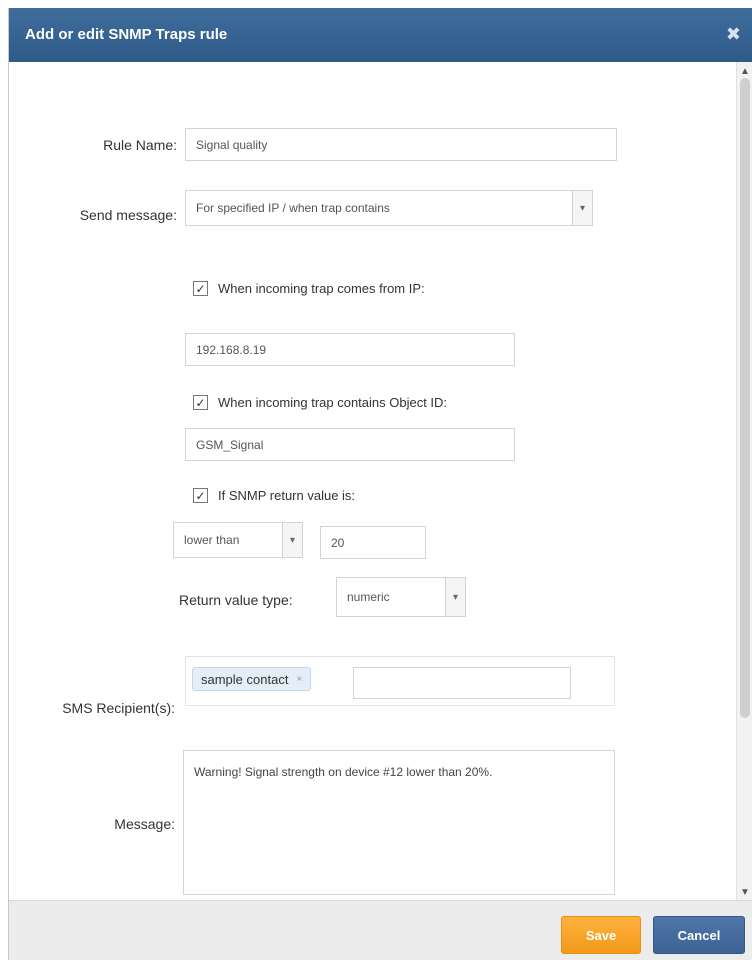  What do you see at coordinates (333, 402) in the screenshot?
I see `object-id-check-label: When incoming trap contains Object ID:` at bounding box center [333, 402].